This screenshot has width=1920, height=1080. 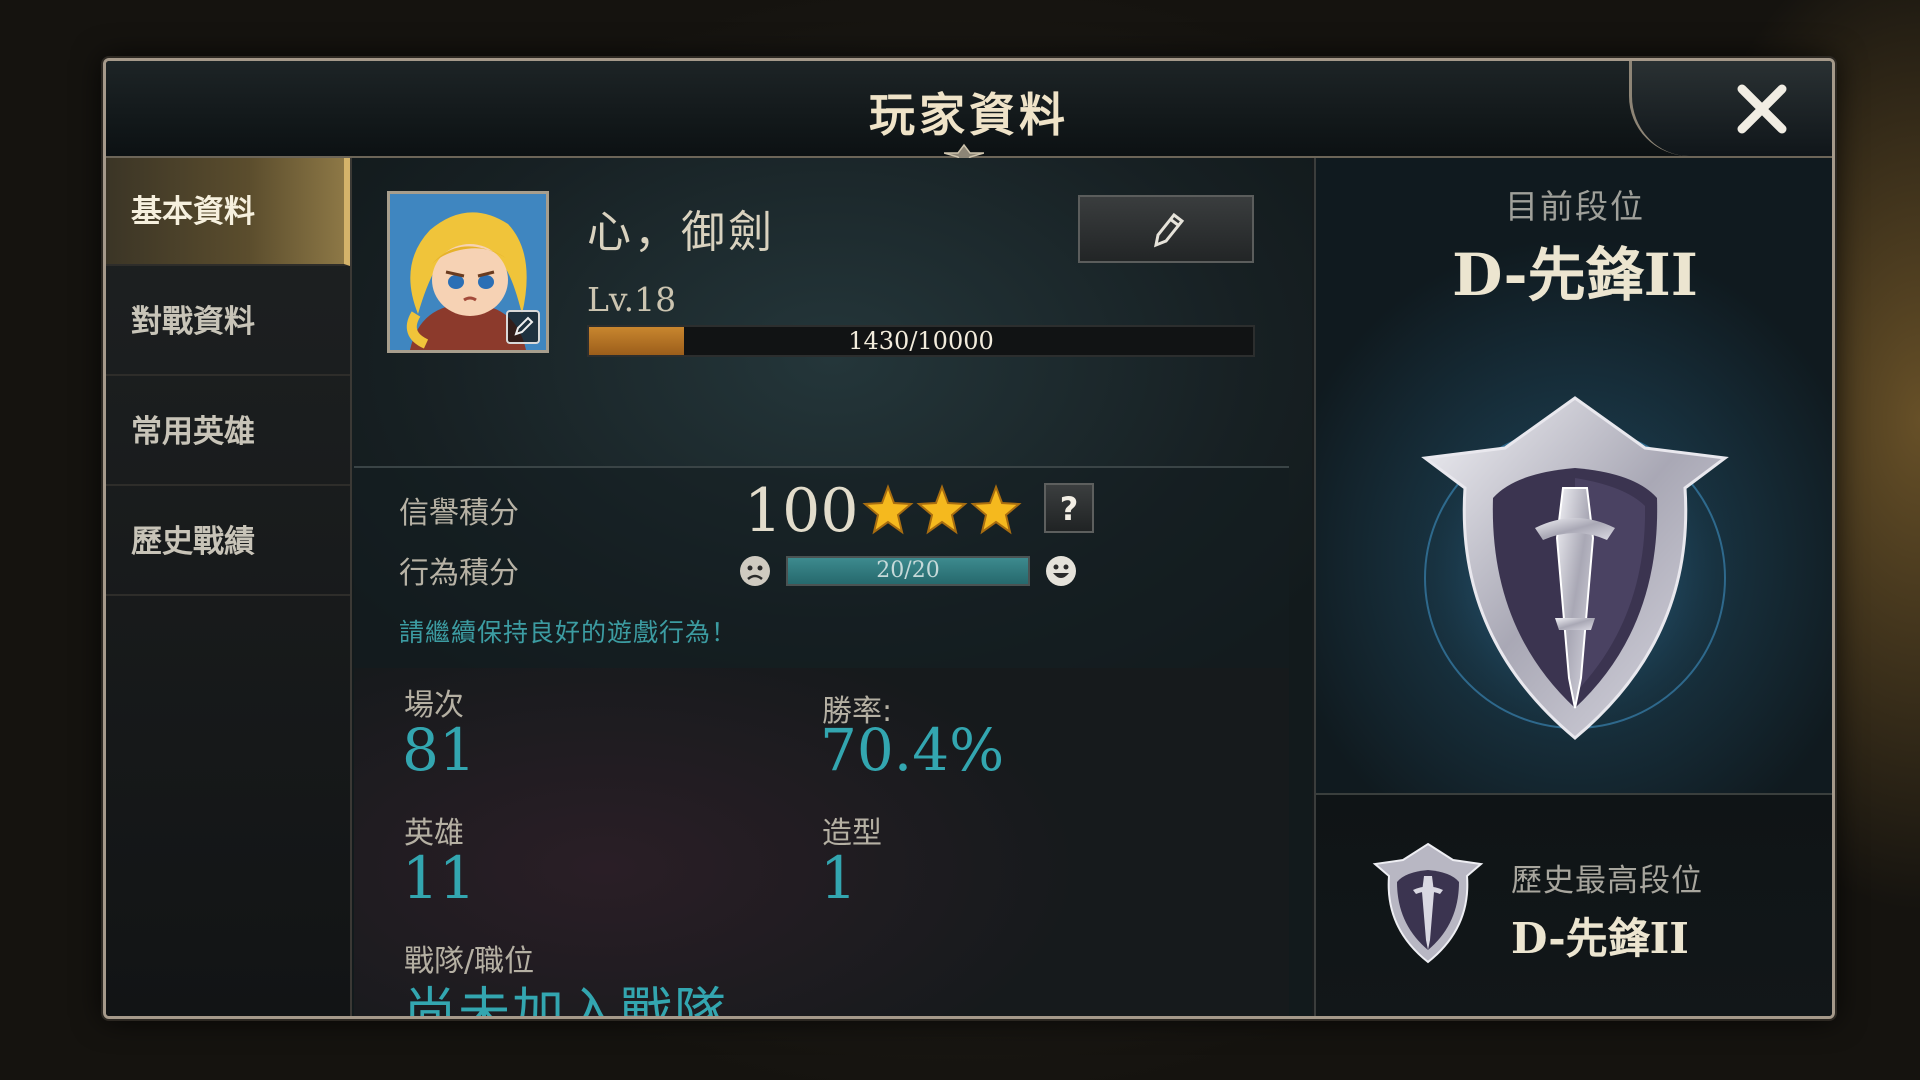 I want to click on close-icon, so click(x=1762, y=109).